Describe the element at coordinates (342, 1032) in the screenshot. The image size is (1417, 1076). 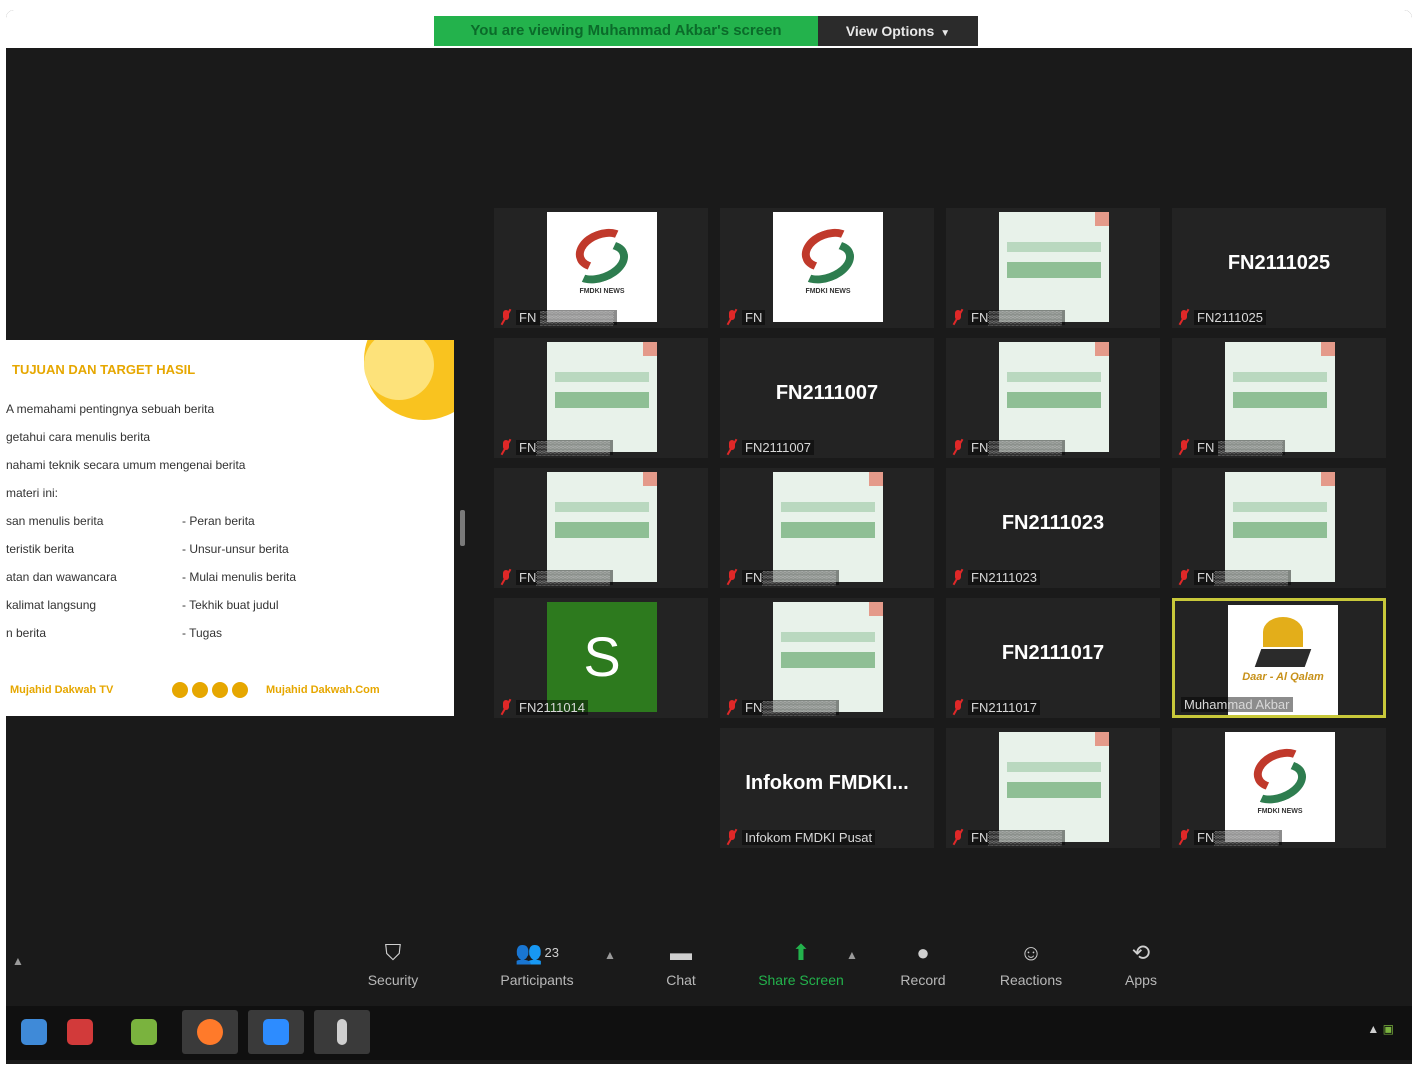
I see `mic-app-icon` at that location.